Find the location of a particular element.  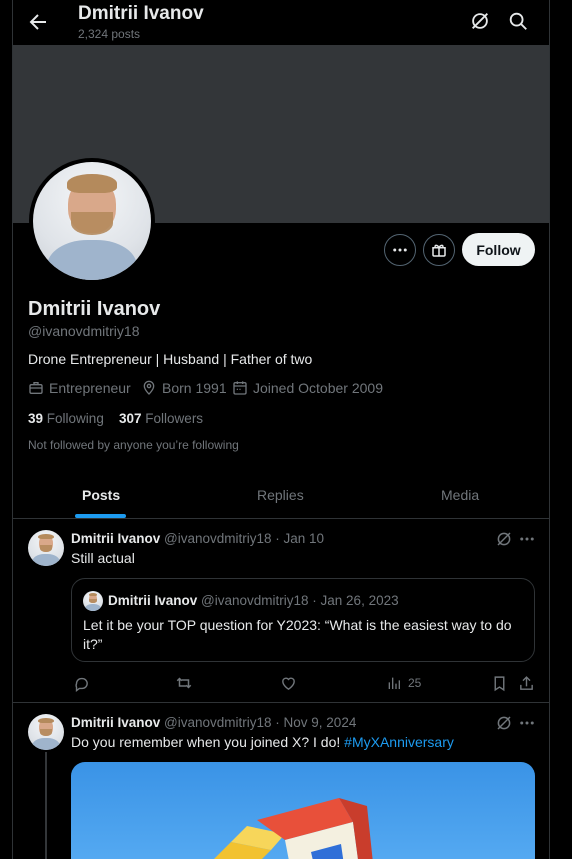

post-text: Still actual is located at coordinates (103, 558).